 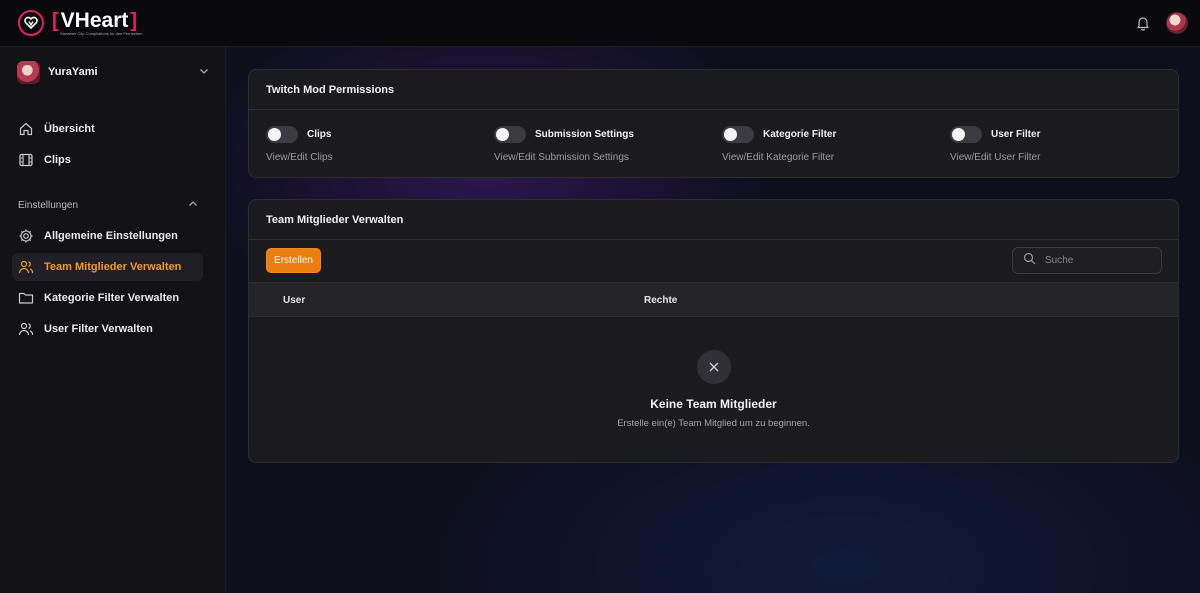 What do you see at coordinates (69, 129) in the screenshot?
I see `nav-item-label: Übersicht` at bounding box center [69, 129].